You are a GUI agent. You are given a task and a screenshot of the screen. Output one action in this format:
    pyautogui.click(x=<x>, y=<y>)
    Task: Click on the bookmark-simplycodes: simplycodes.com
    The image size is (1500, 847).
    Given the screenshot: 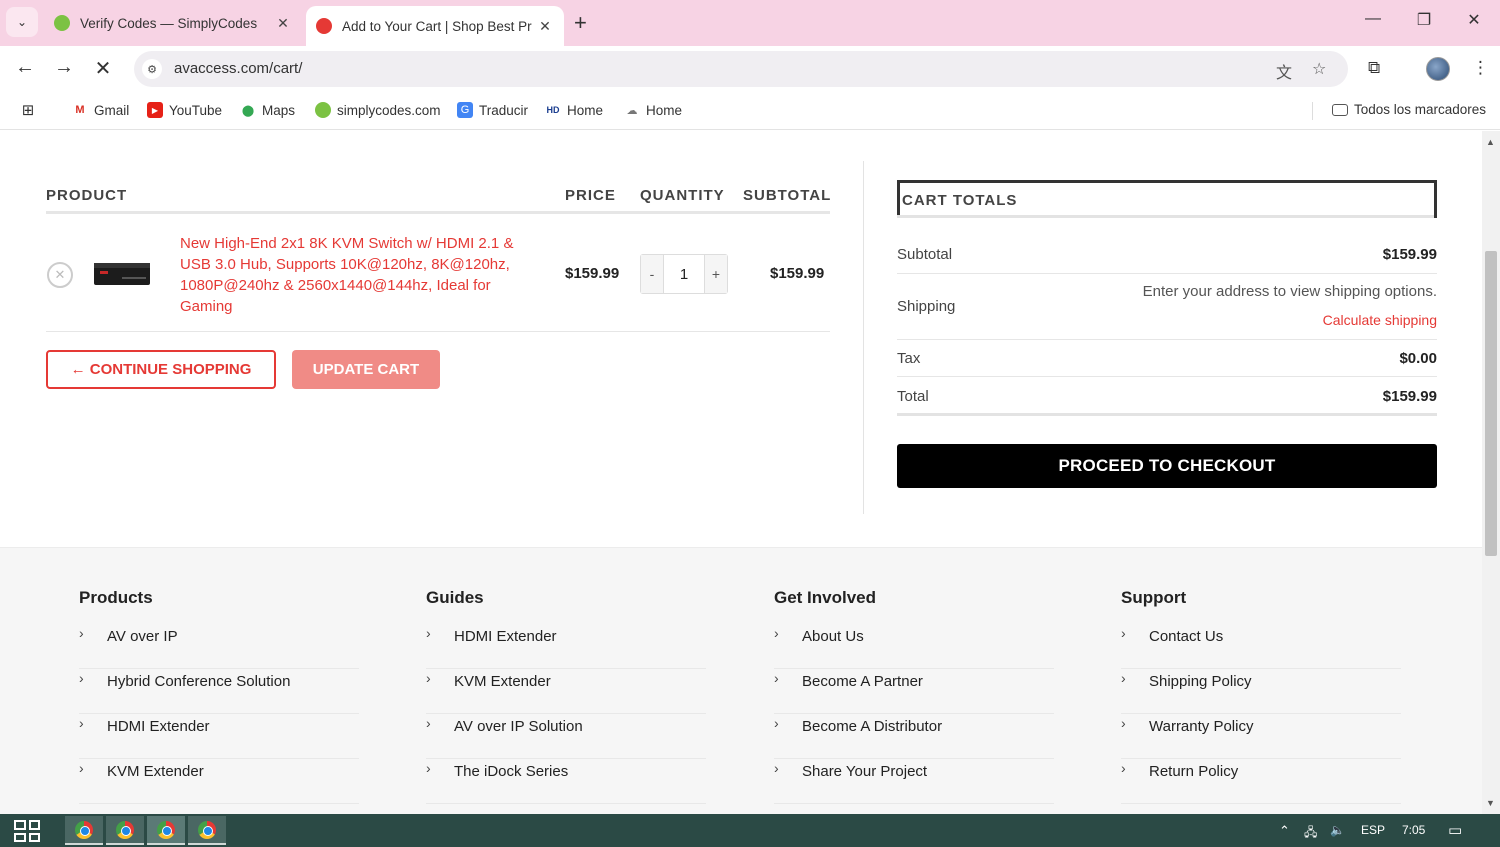 What is the action you would take?
    pyautogui.click(x=378, y=110)
    